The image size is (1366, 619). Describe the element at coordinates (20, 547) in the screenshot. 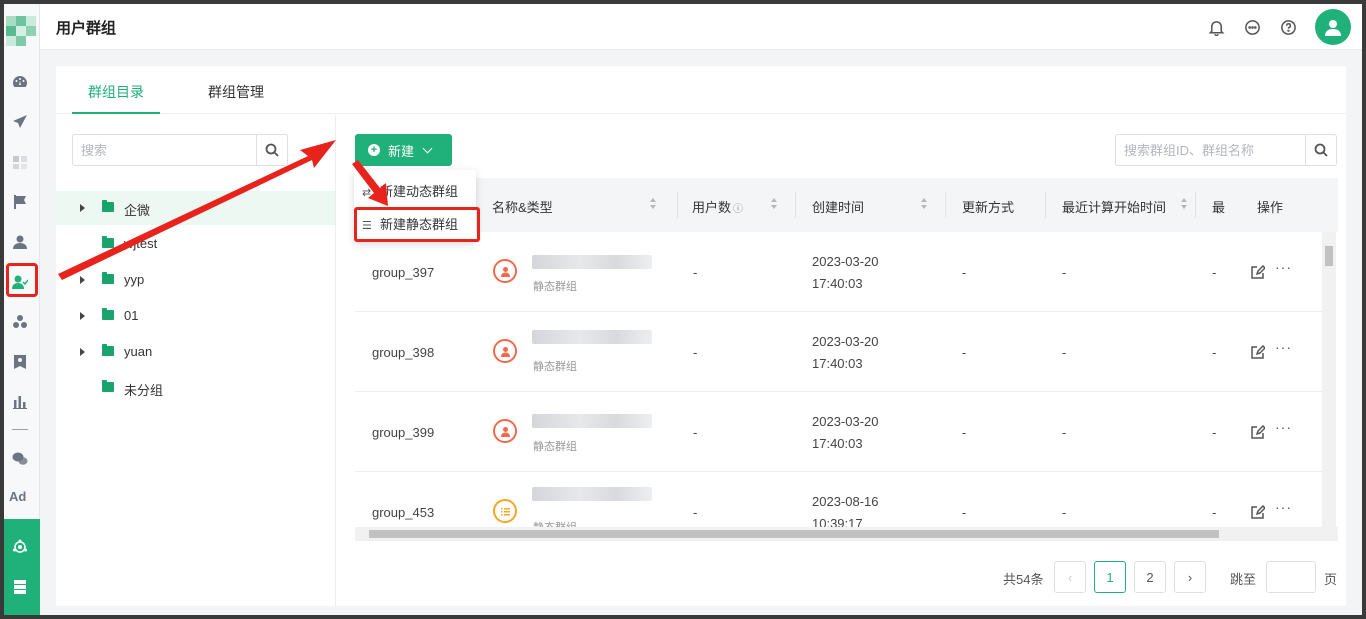

I see `hub-icon` at that location.